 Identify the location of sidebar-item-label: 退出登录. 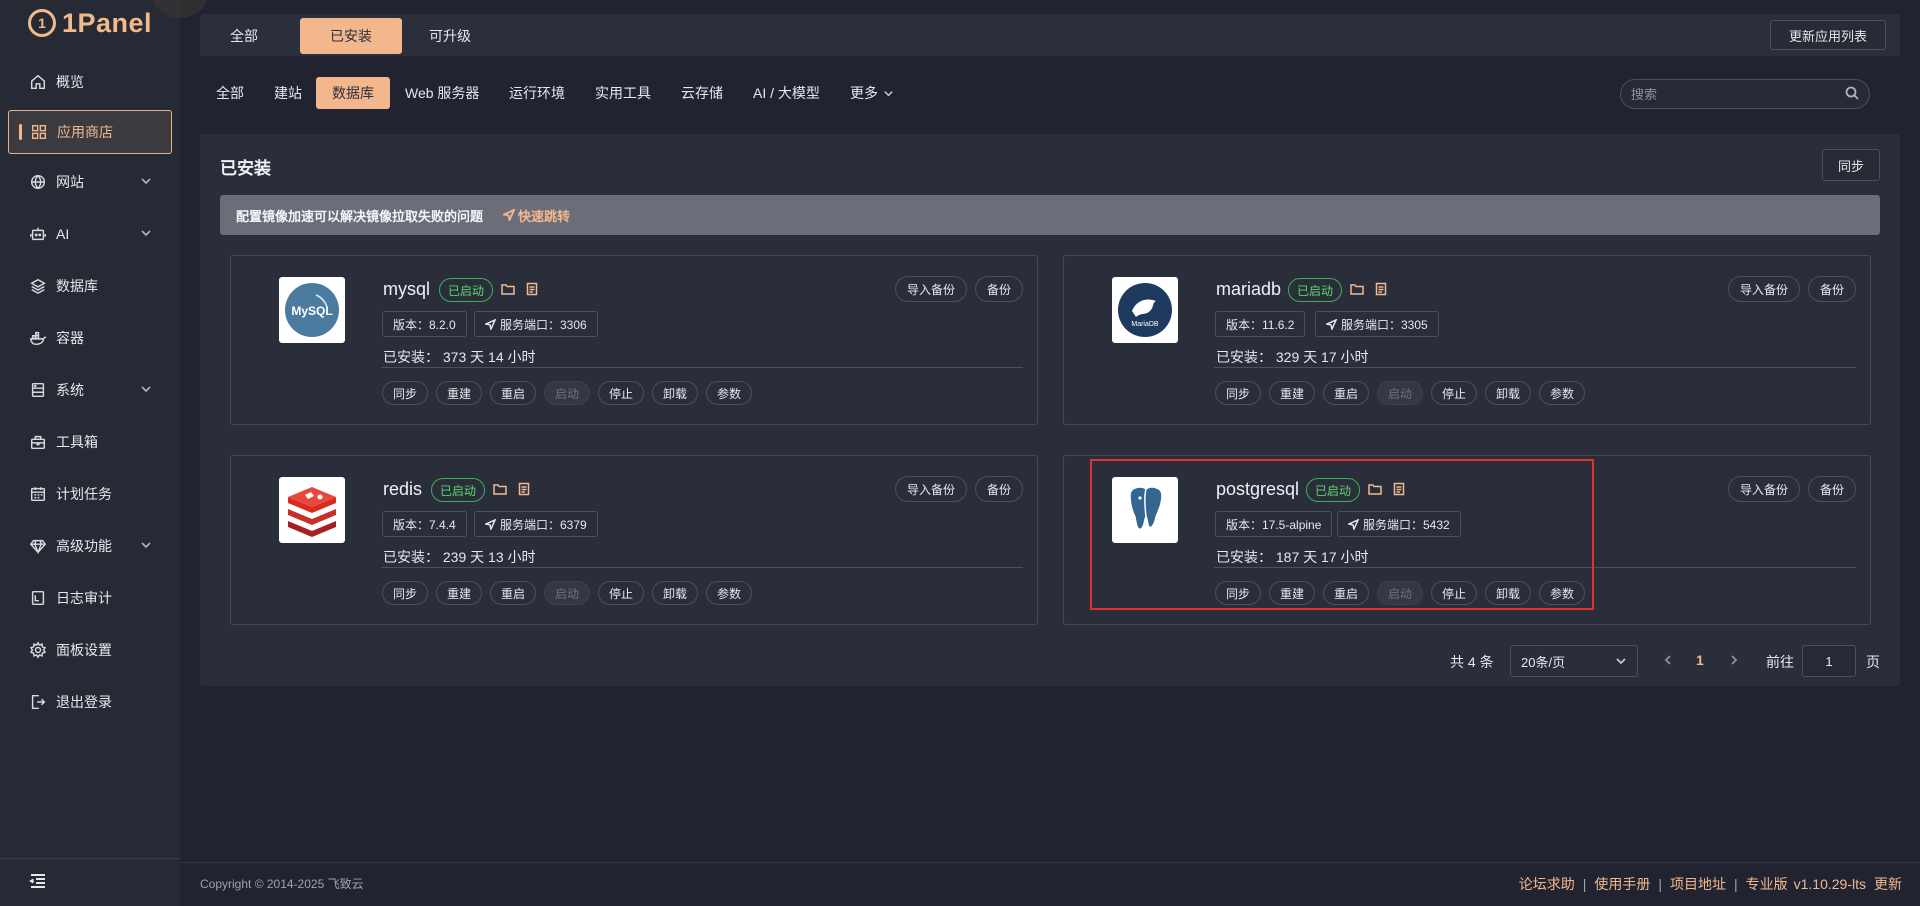
(84, 702).